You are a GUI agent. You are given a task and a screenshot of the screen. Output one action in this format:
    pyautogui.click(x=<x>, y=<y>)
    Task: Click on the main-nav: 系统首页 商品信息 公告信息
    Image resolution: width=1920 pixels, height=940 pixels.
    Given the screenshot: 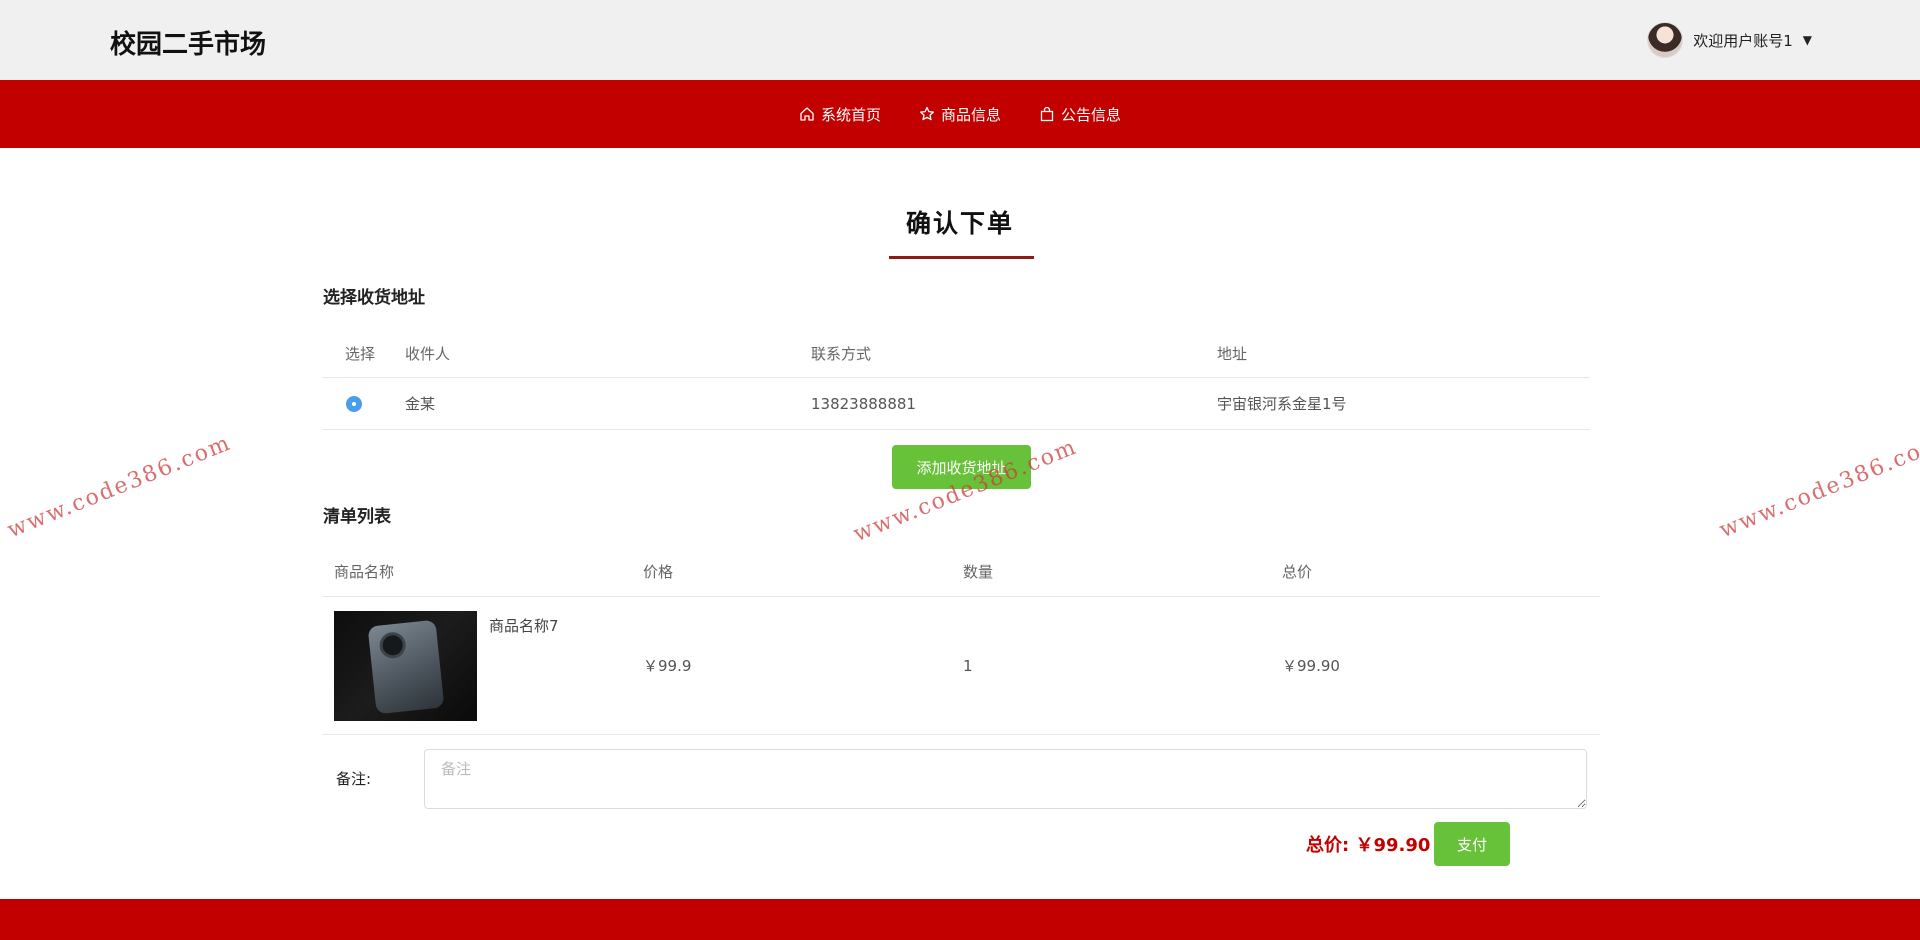 What is the action you would take?
    pyautogui.click(x=960, y=114)
    